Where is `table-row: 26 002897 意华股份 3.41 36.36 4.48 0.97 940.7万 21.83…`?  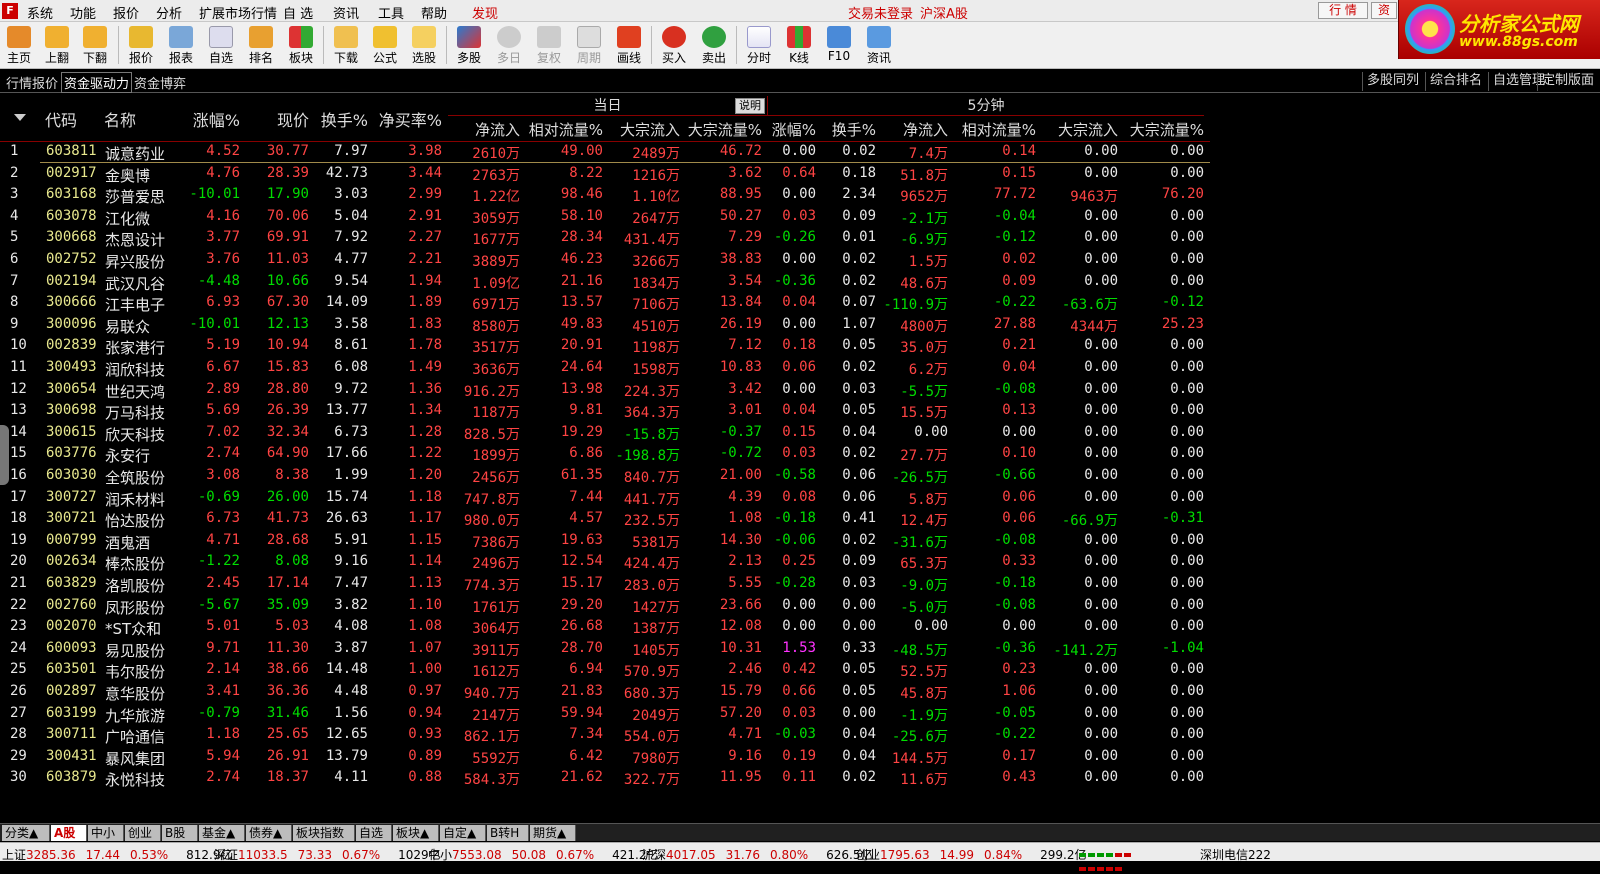
table-row: 26 002897 意华股份 3.41 36.36 4.48 0.97 940.7万 21.83… is located at coordinates (605, 692).